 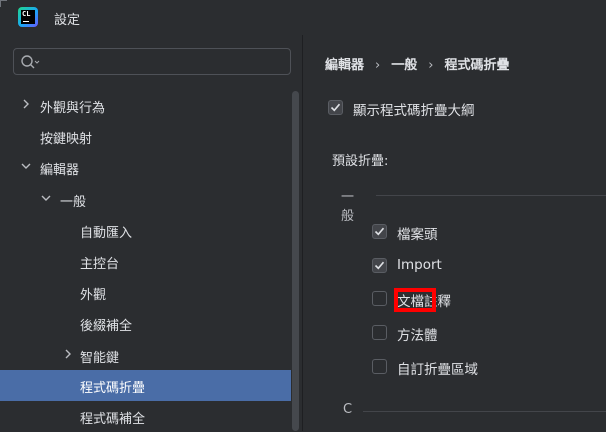 What do you see at coordinates (3, 3) in the screenshot?
I see `window-corner-mark` at bounding box center [3, 3].